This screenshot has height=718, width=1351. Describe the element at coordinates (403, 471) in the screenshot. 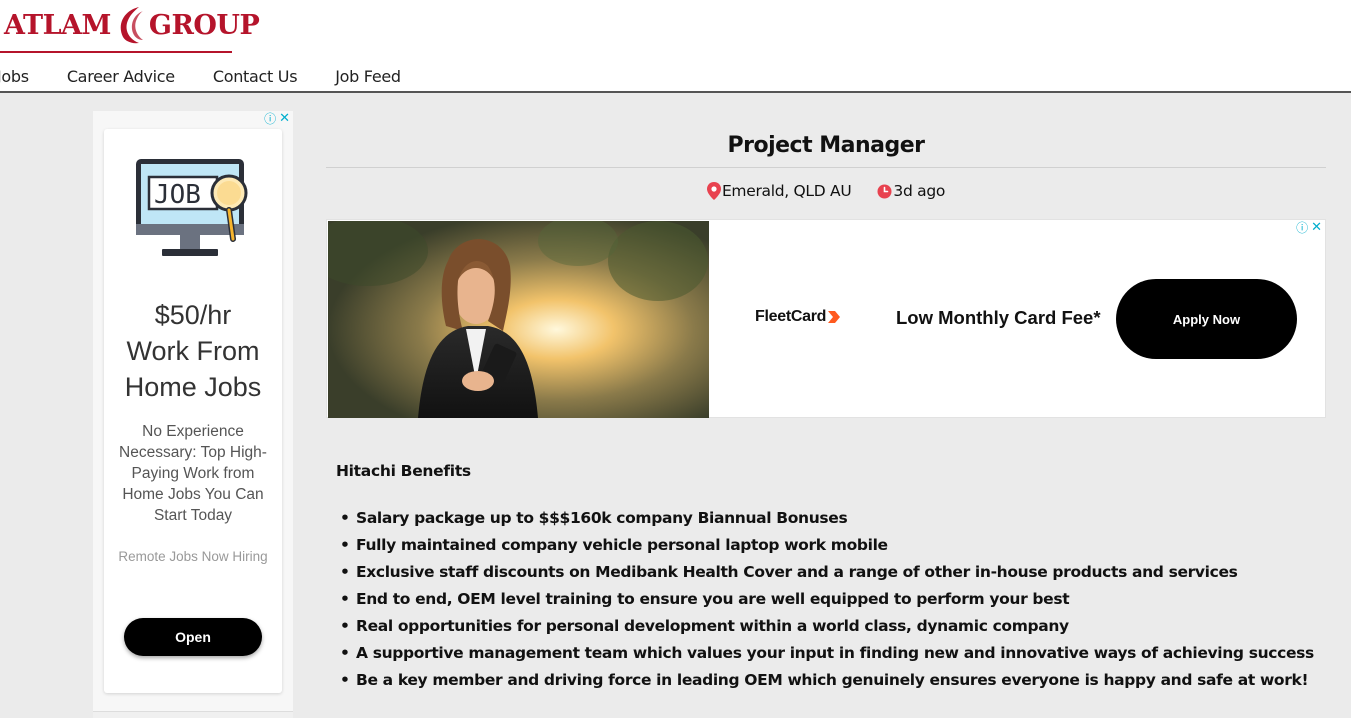

I see `section-heading: Hitachi Benefits` at that location.